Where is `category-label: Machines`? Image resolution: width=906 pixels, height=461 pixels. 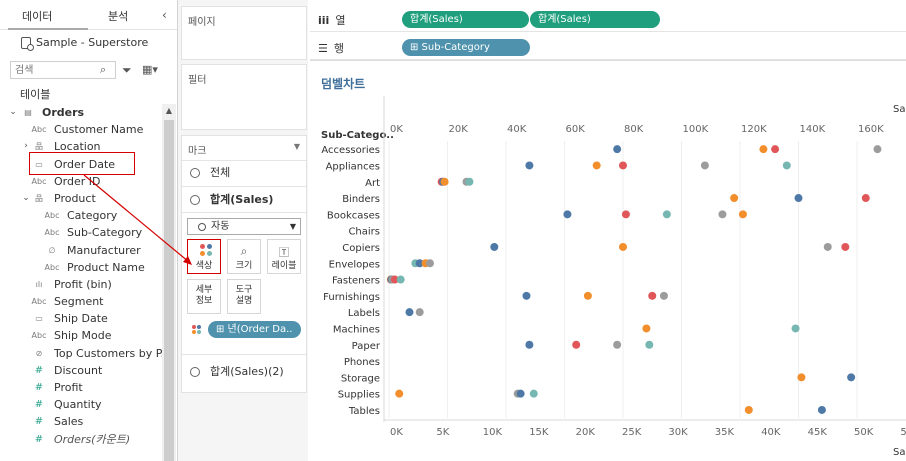
category-label: Machines is located at coordinates (356, 329).